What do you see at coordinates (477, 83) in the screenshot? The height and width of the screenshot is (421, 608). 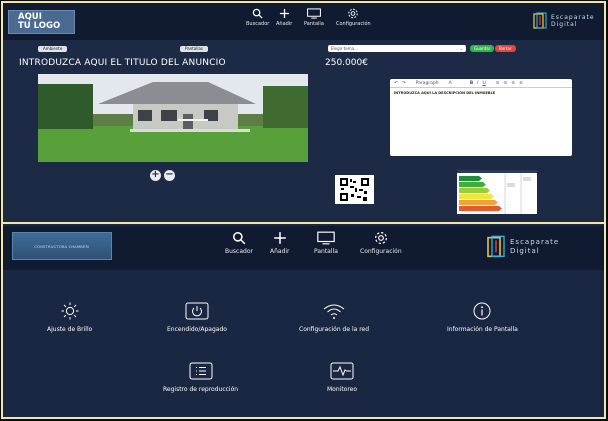 I see `italic-icon: I` at bounding box center [477, 83].